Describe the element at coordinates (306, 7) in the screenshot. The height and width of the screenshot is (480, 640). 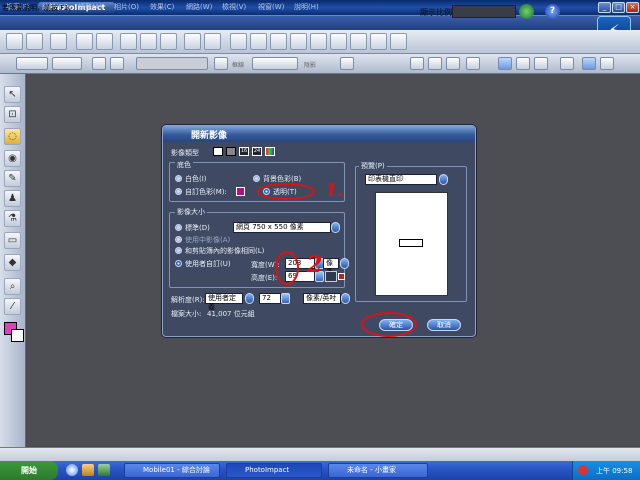
I see `menu-help: 說明(H)` at that location.